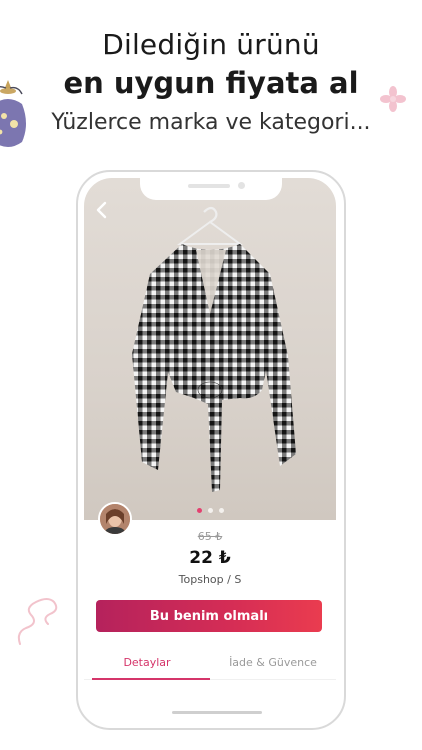  What do you see at coordinates (210, 558) in the screenshot?
I see `current-price: 22 ₺` at bounding box center [210, 558].